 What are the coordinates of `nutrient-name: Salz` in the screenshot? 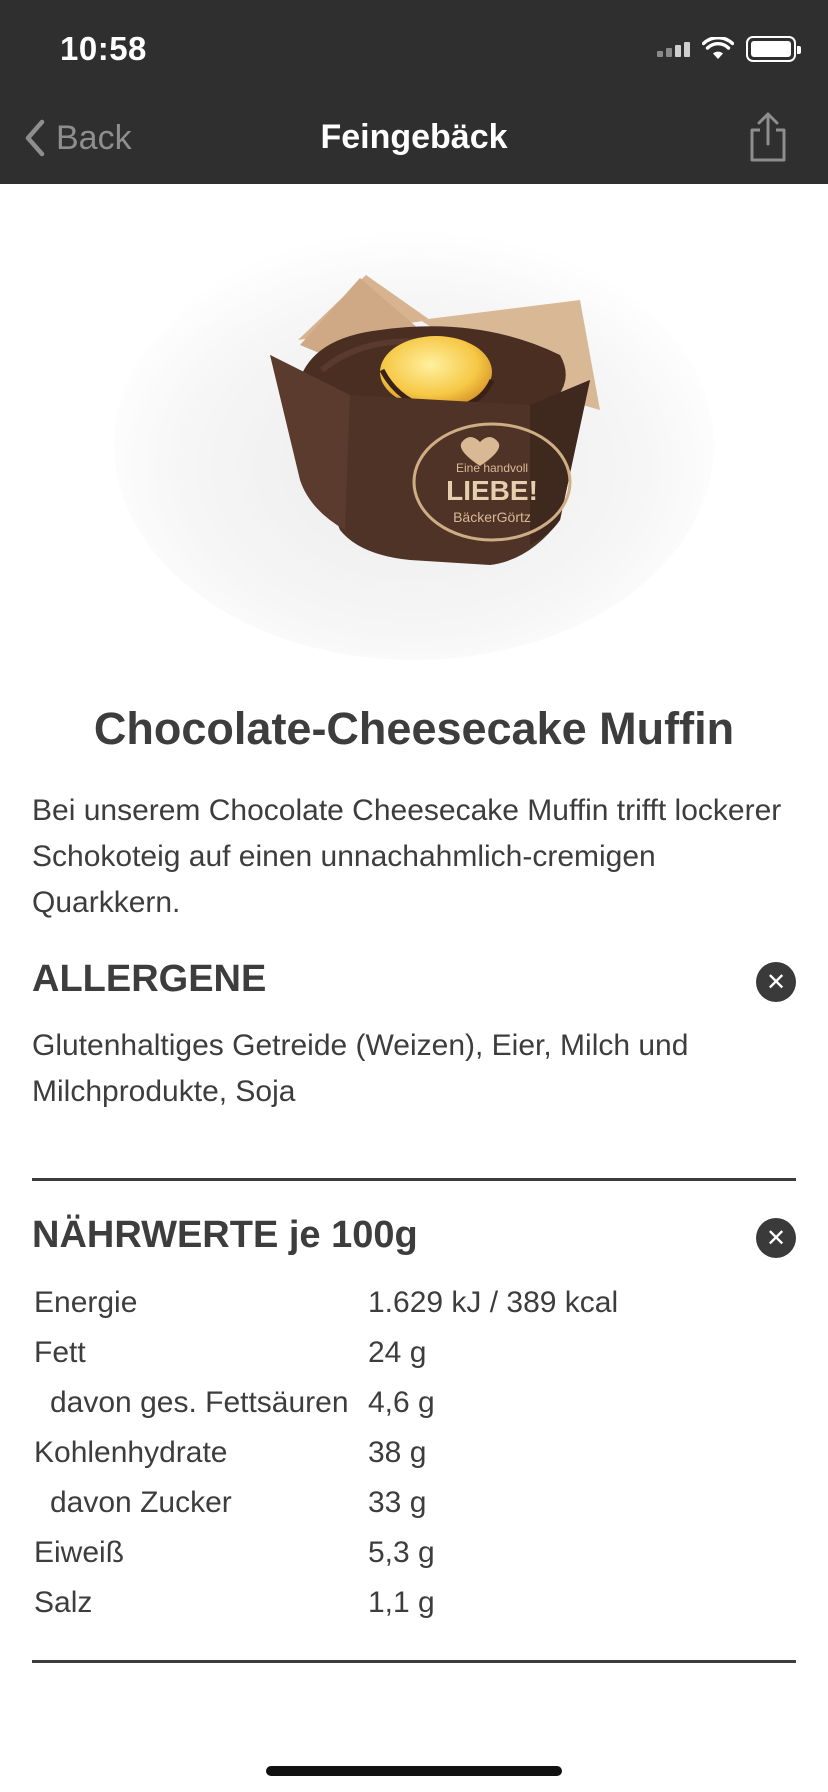 It's located at (63, 1602).